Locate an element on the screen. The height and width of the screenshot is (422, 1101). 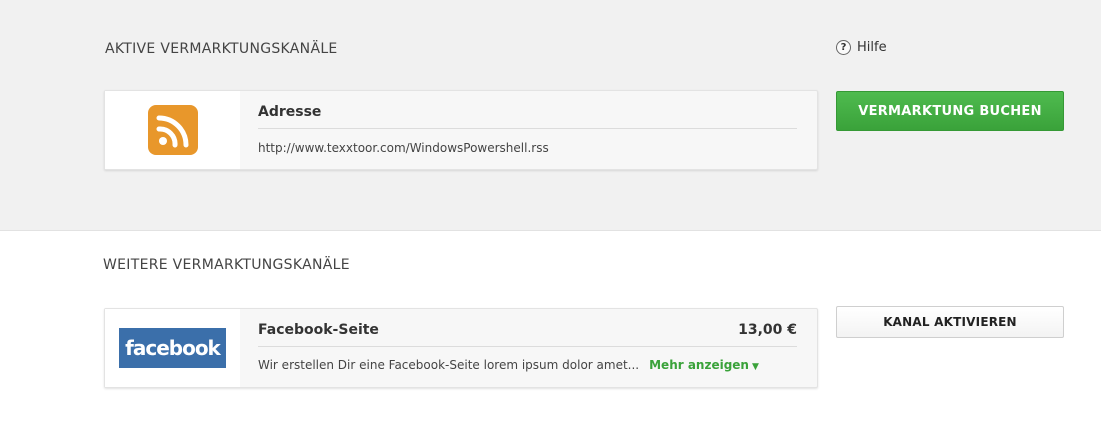
help-link: ? Hilfe is located at coordinates (861, 47).